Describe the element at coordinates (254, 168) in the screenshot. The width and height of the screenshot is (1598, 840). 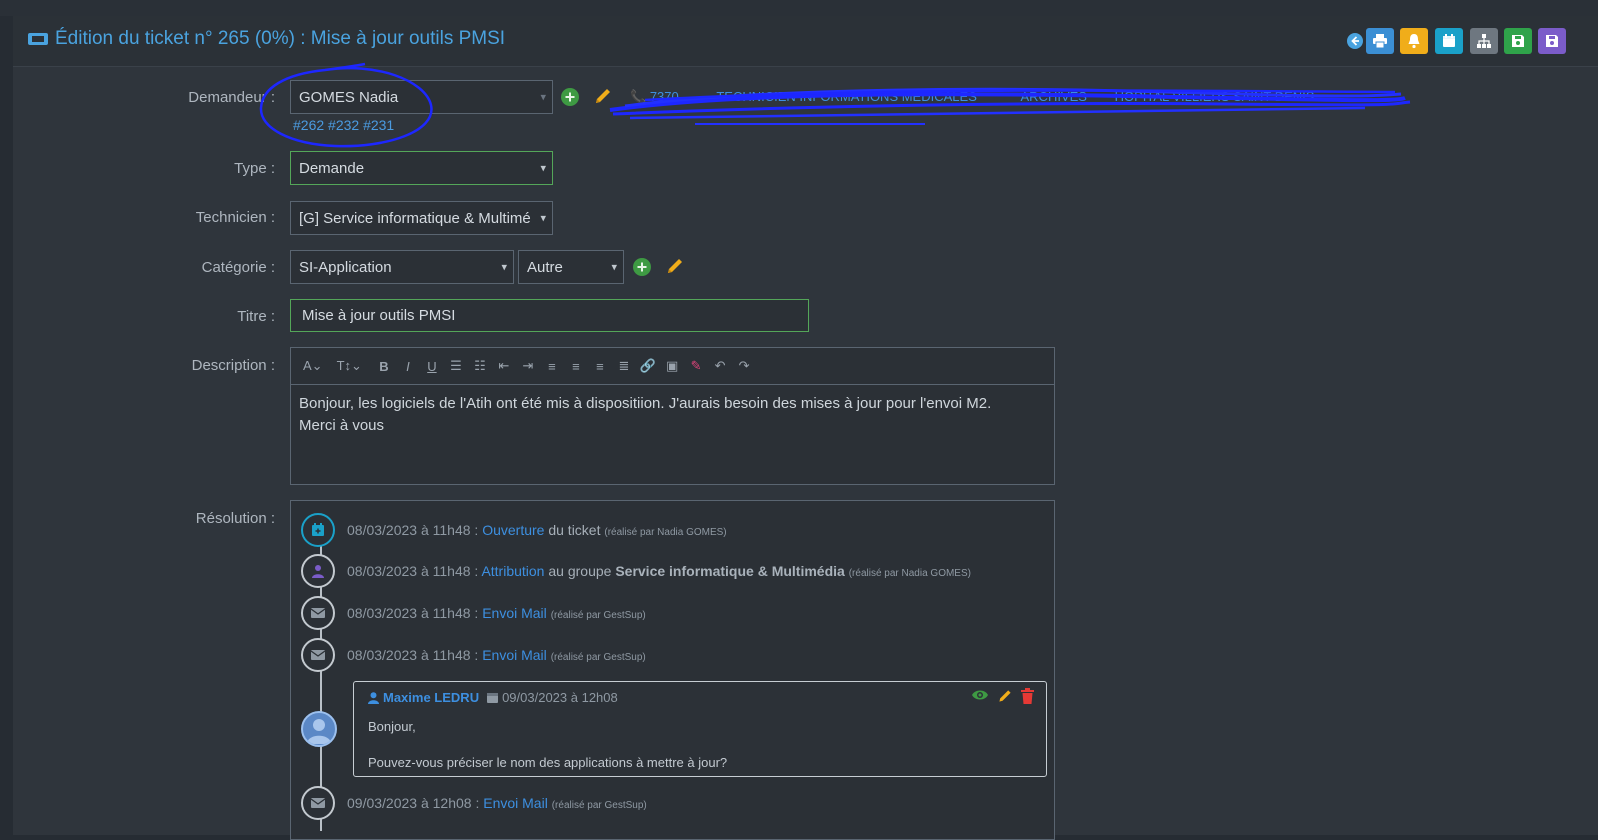
I see `type-label: Type :` at that location.